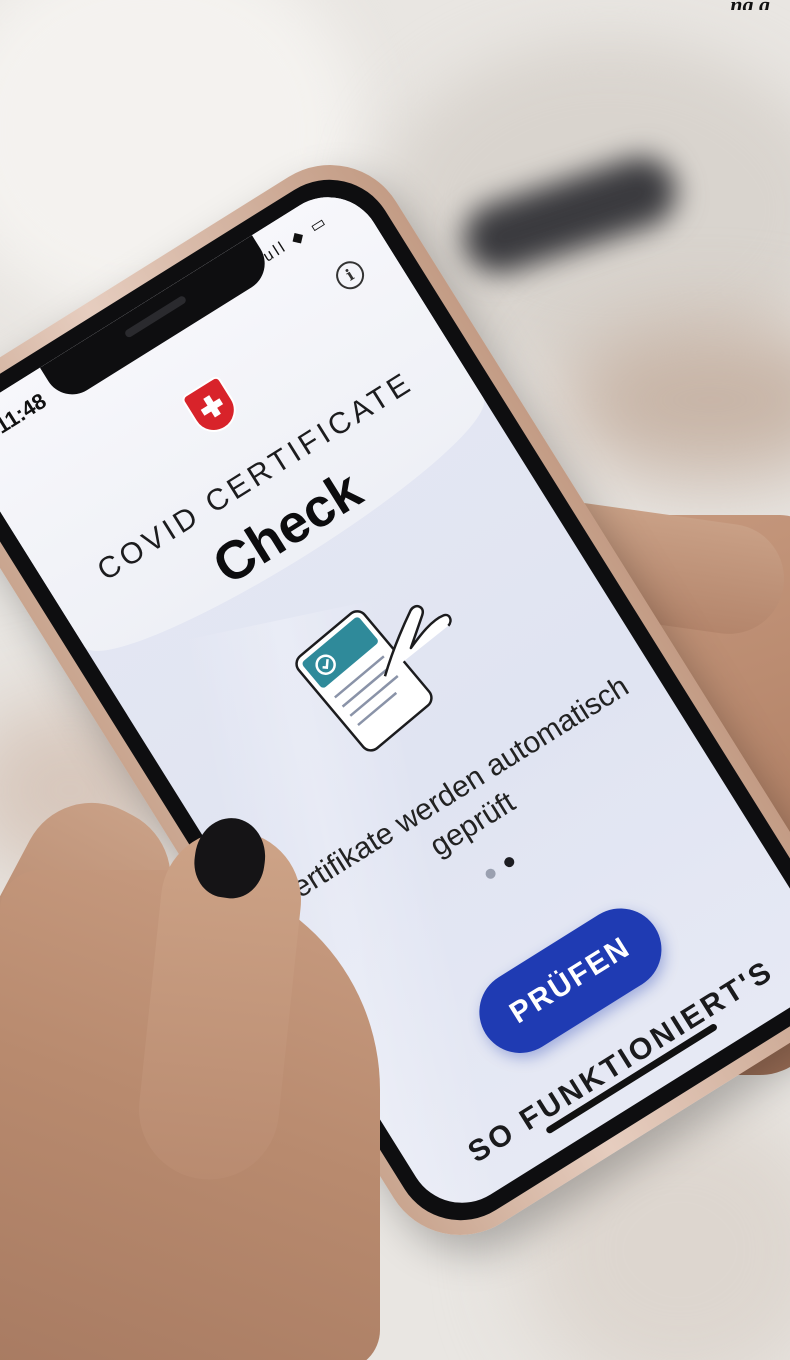  Describe the element at coordinates (155, 316) in the screenshot. I see `earpiece` at that location.